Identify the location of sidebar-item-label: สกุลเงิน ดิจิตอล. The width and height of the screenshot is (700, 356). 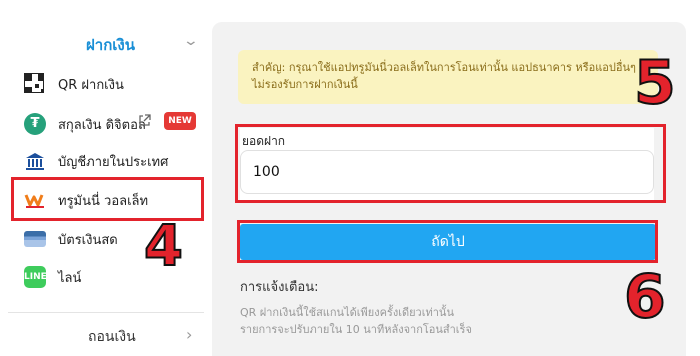
(102, 125).